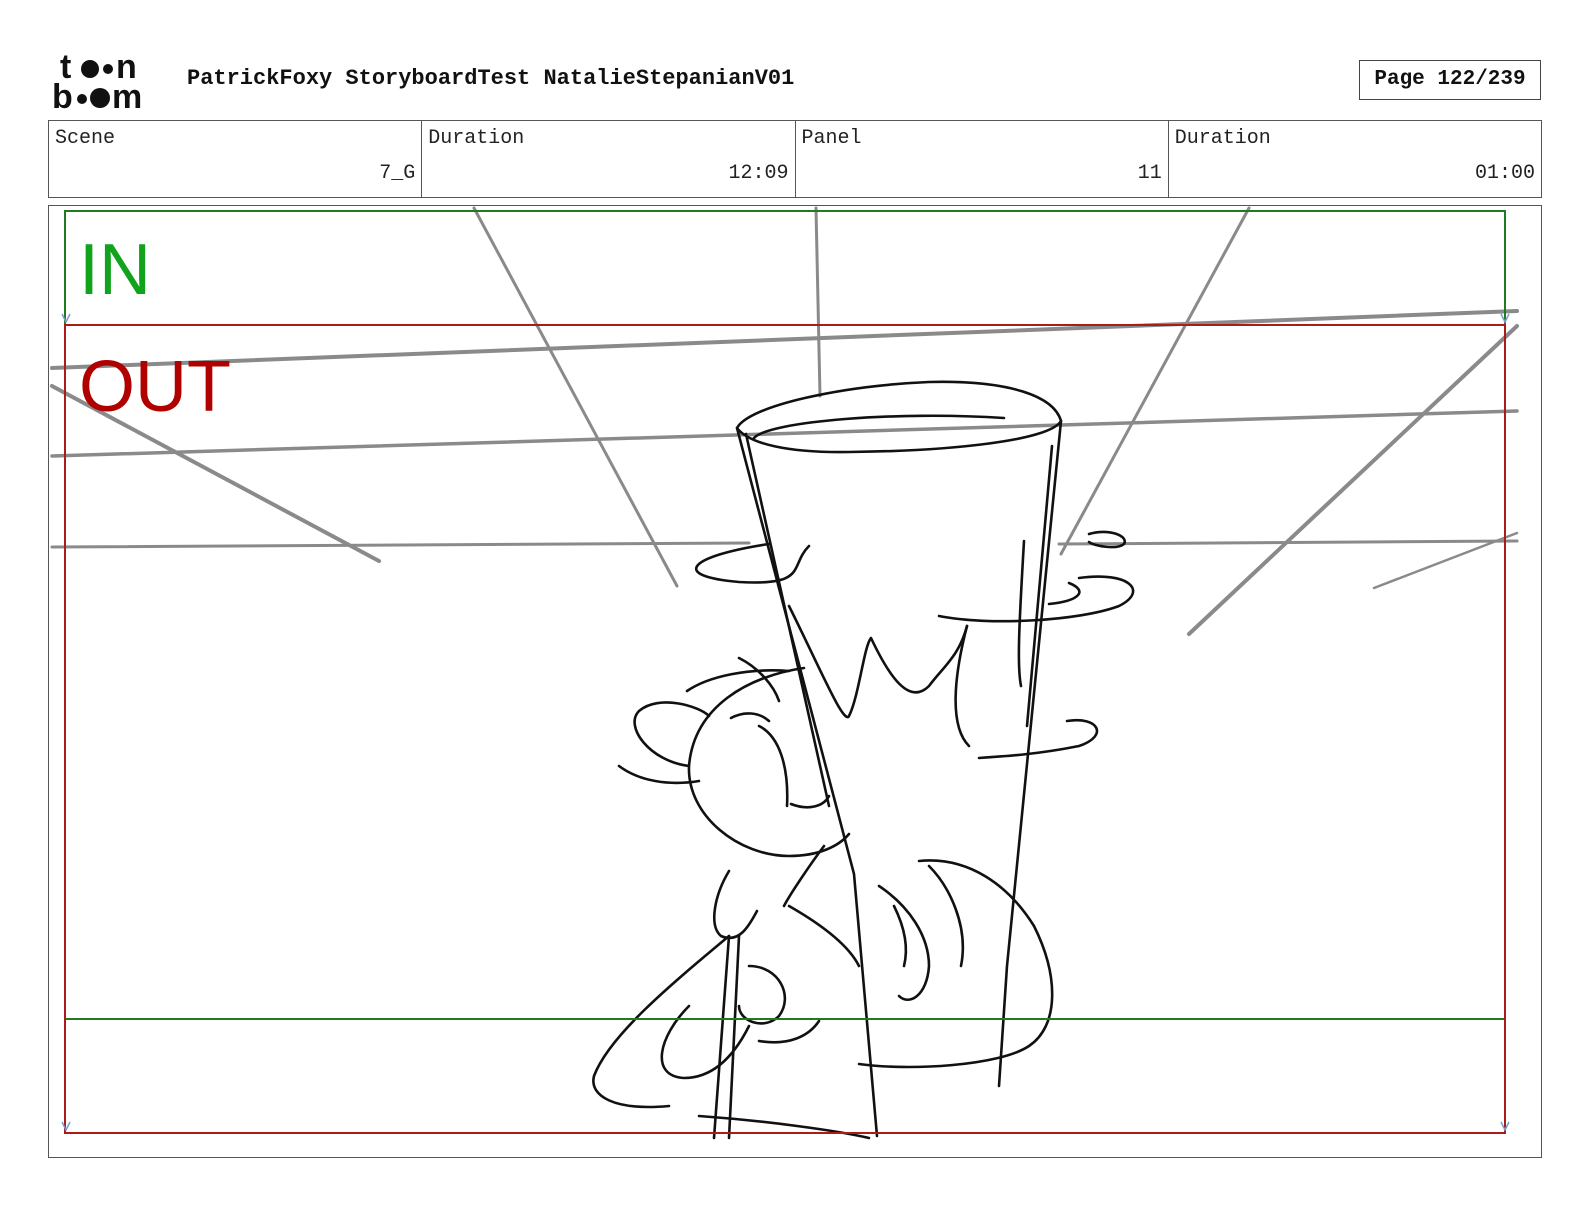 The height and width of the screenshot is (1224, 1584). What do you see at coordinates (236, 159) in the screenshot?
I see `scene-cell: Scene 7_G` at bounding box center [236, 159].